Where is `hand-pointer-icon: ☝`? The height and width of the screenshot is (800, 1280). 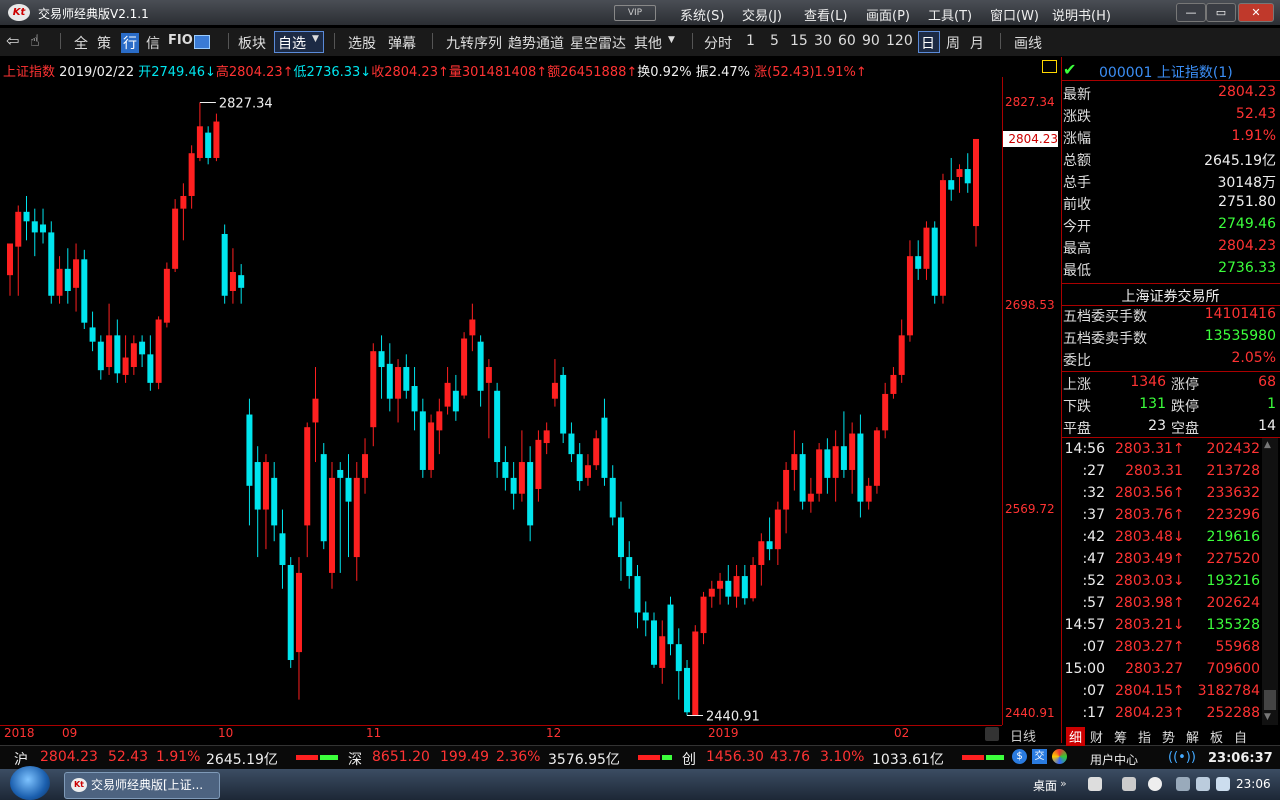 hand-pointer-icon: ☝ is located at coordinates (35, 40).